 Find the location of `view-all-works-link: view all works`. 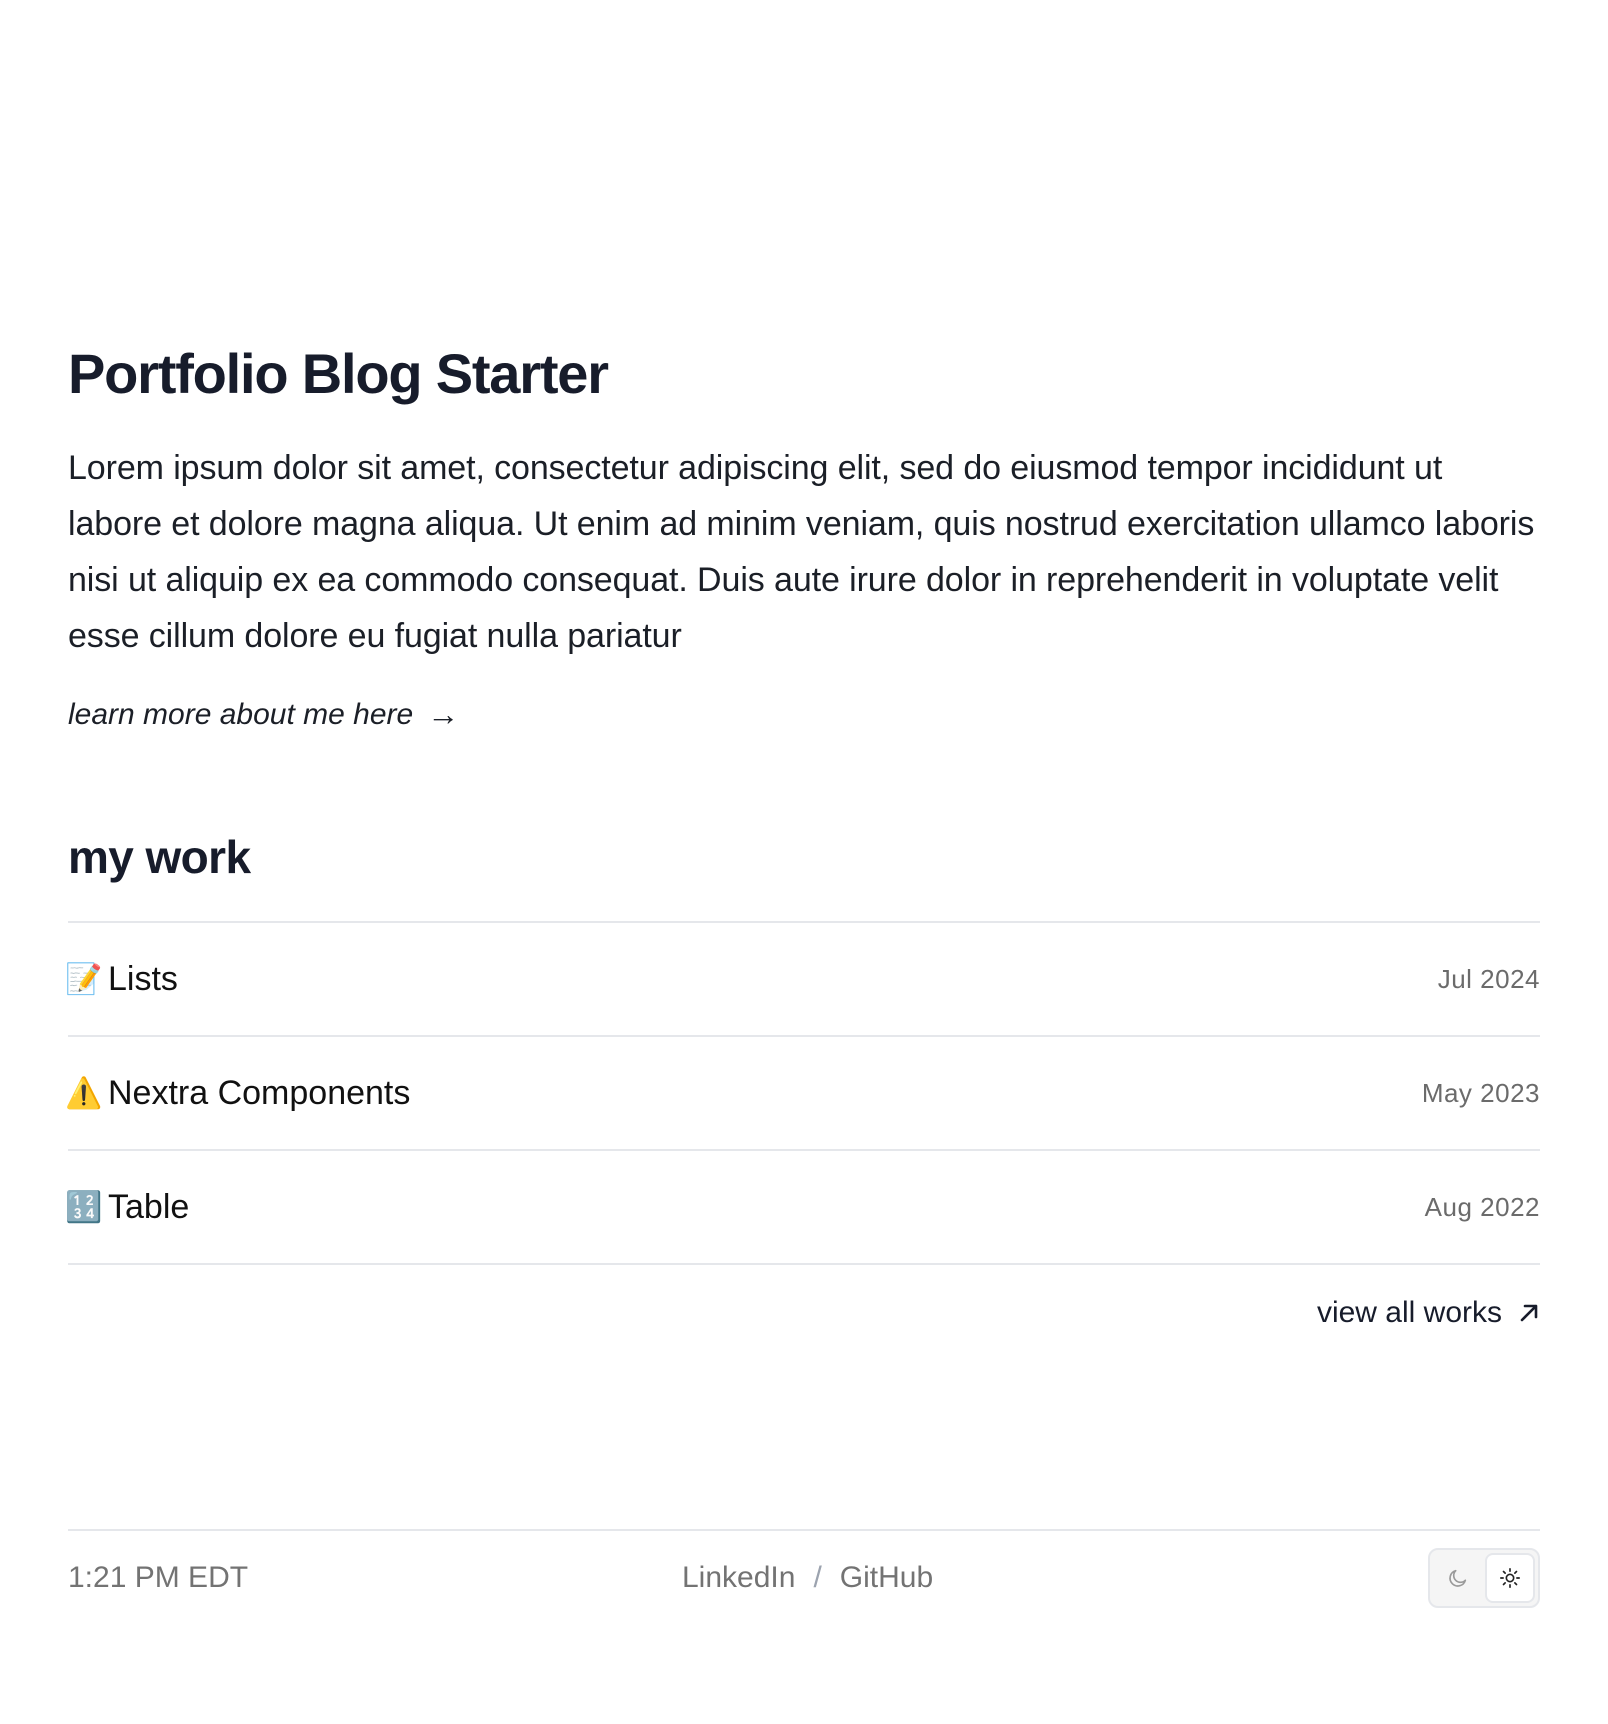

view-all-works-link: view all works is located at coordinates (1428, 1313).